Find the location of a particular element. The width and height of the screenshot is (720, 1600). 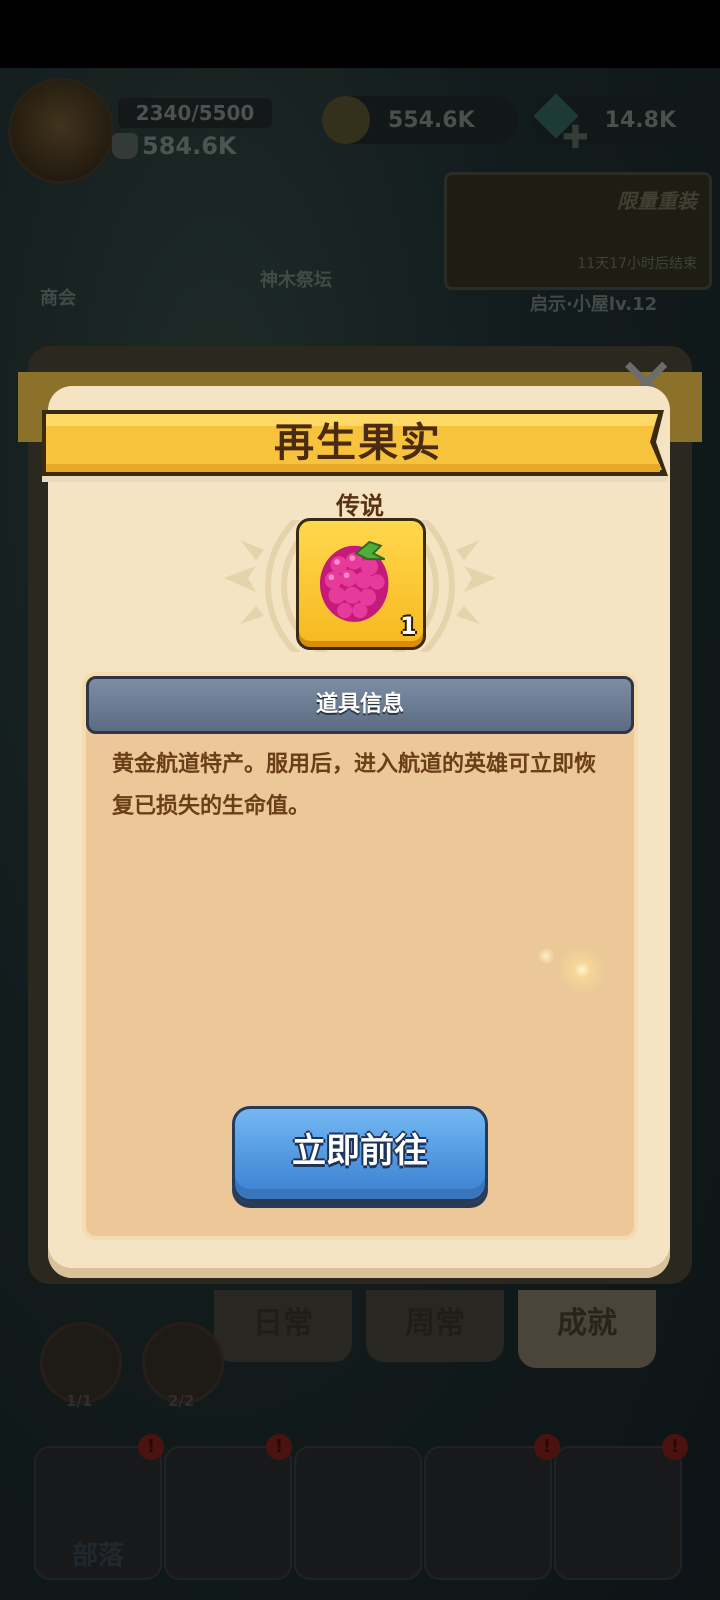

item-description: 黄金航道特产。服用后，进入航道的英雄可立即恢复已损失的生命值。 is located at coordinates (354, 785).